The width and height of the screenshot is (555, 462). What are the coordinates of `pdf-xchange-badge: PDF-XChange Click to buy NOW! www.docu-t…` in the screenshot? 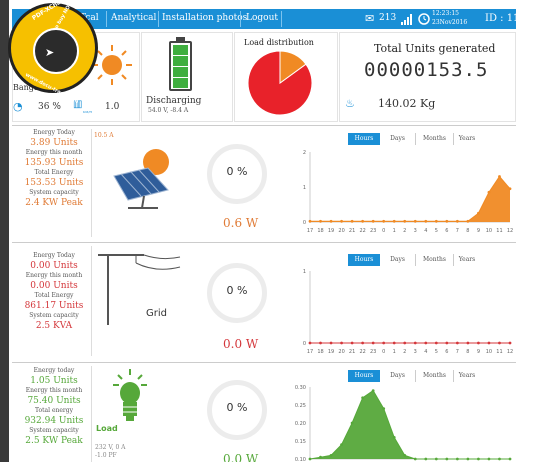 It's located at (53, 52).